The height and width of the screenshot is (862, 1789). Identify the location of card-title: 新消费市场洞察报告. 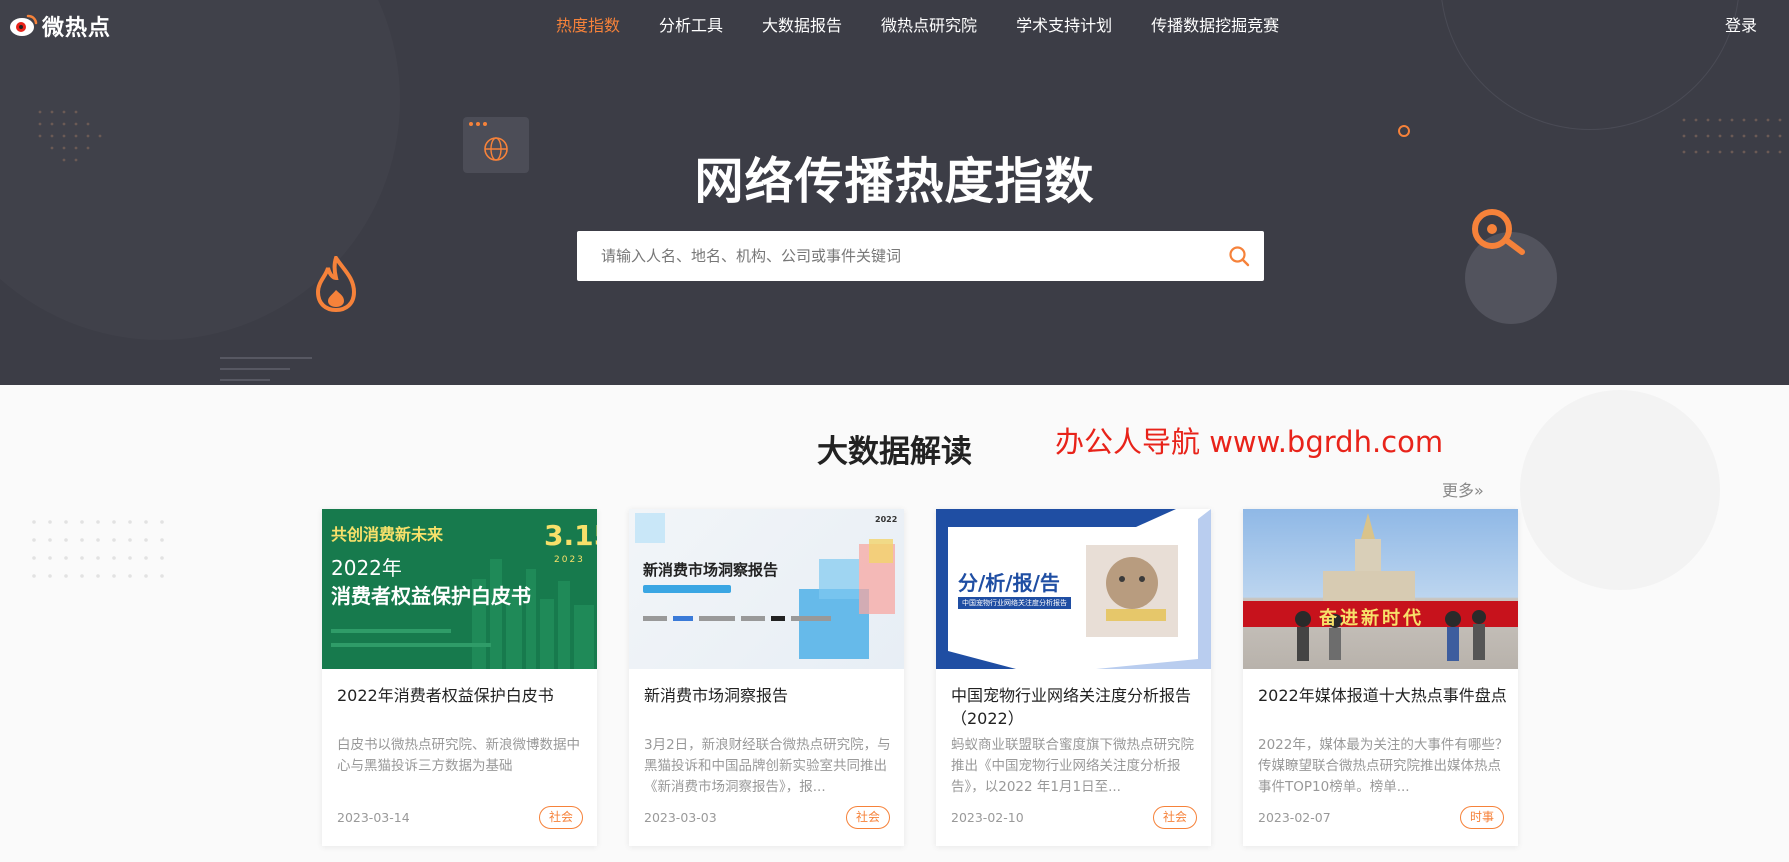
(769, 695).